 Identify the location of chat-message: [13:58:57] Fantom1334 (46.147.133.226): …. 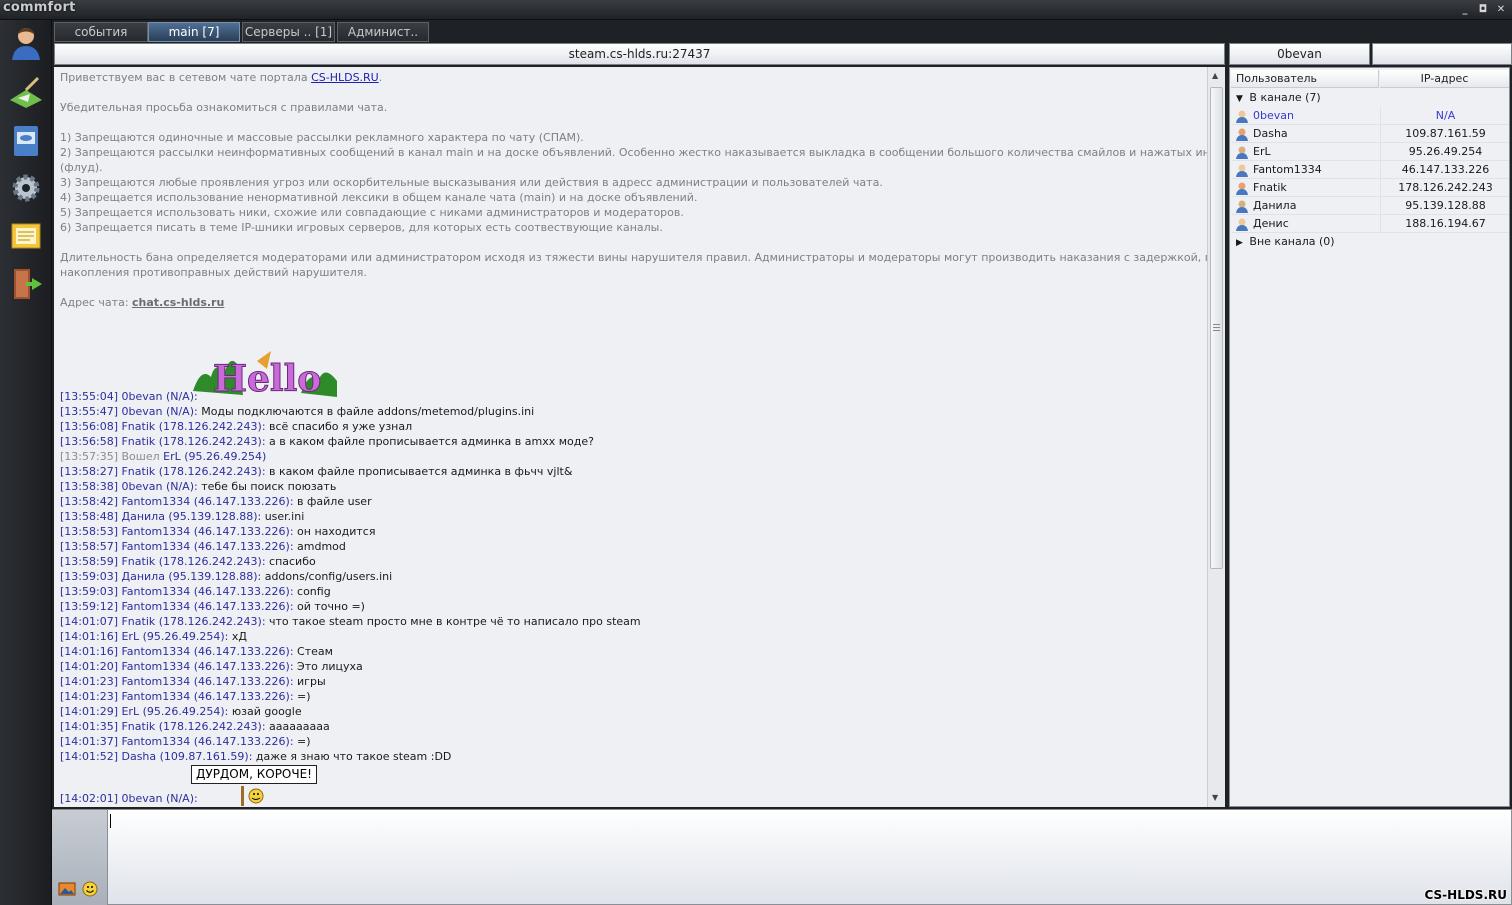
(203, 546).